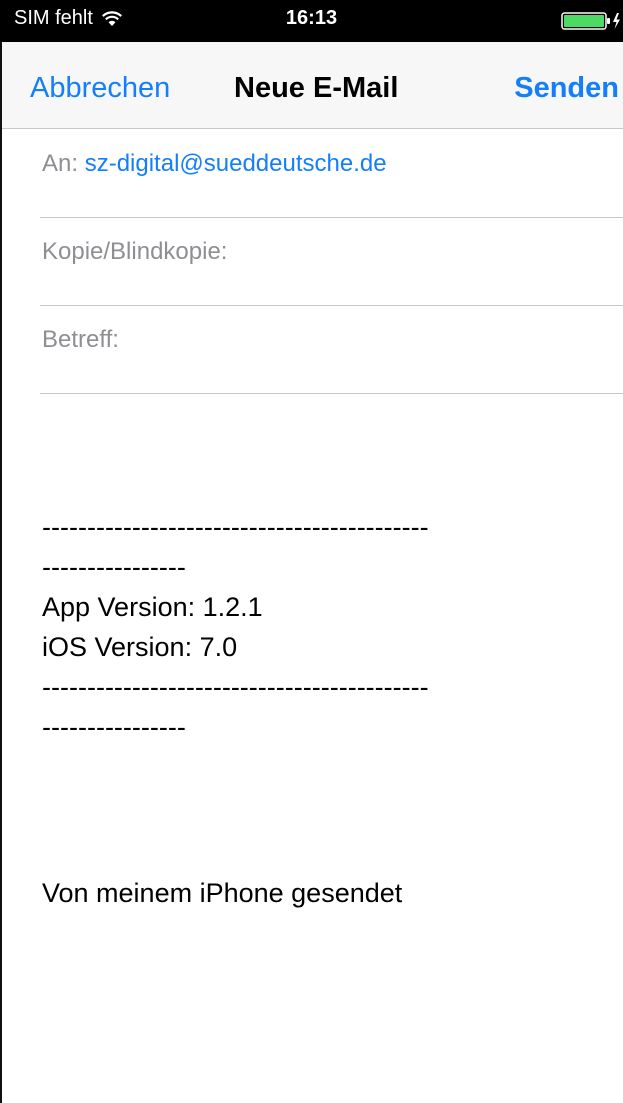  What do you see at coordinates (566, 88) in the screenshot?
I see `send-button: Senden` at bounding box center [566, 88].